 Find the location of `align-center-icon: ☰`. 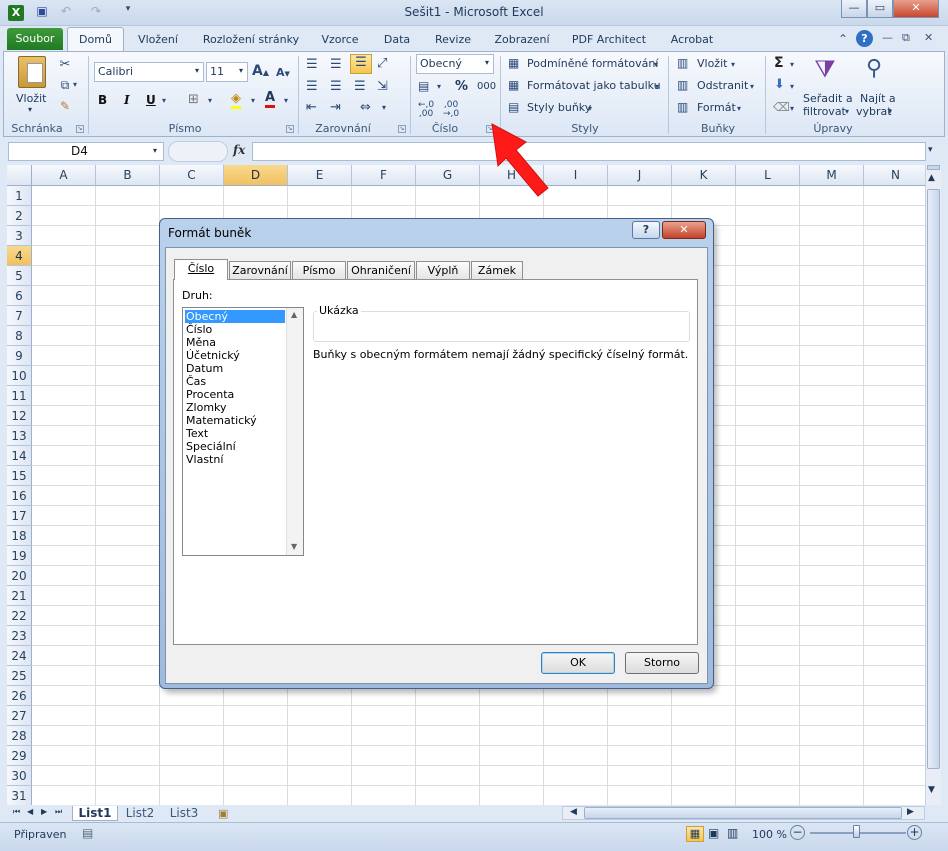

align-center-icon: ☰ is located at coordinates (336, 86).